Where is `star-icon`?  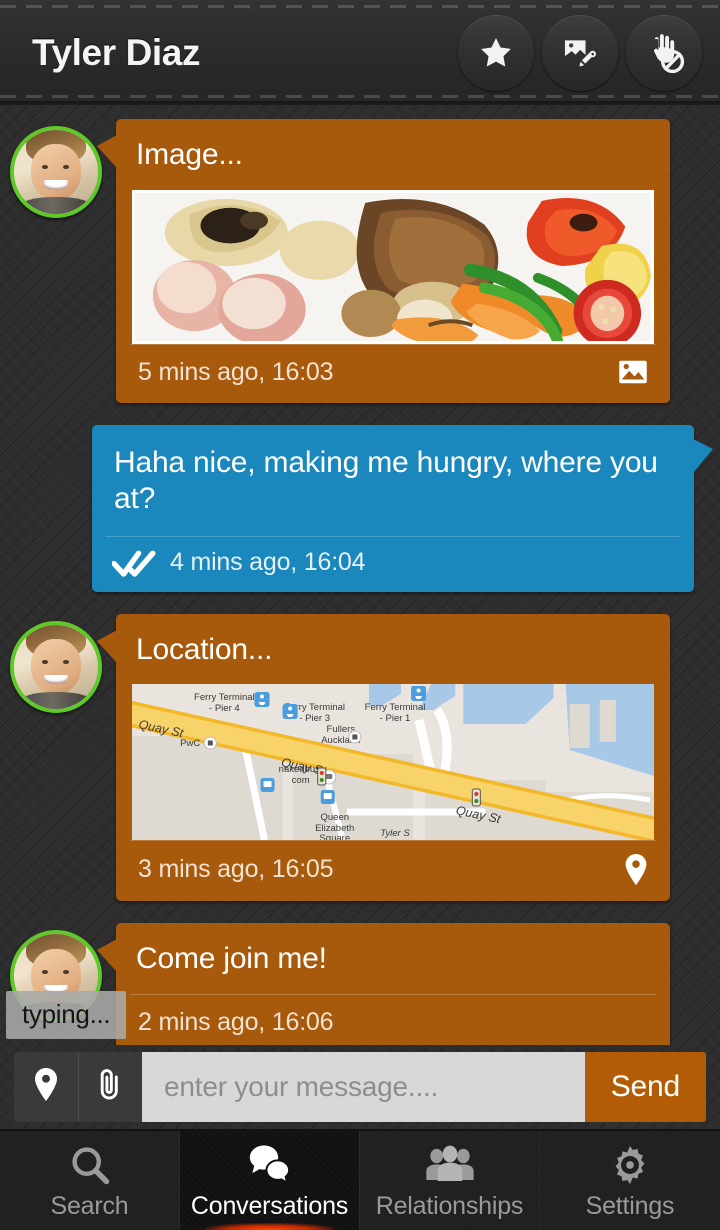 star-icon is located at coordinates (496, 53).